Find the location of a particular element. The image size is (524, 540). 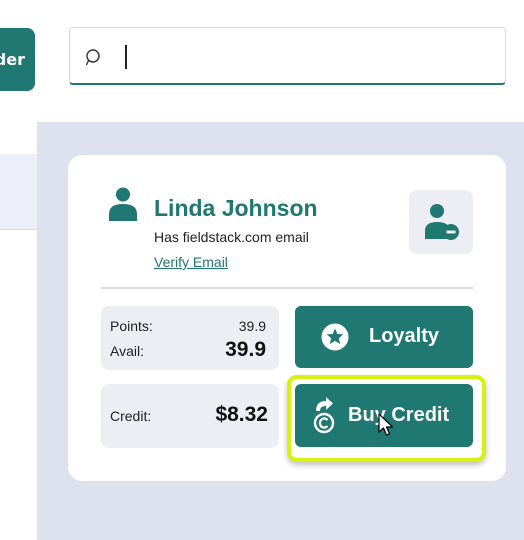

verify-email-link: Verify Email is located at coordinates (191, 262).